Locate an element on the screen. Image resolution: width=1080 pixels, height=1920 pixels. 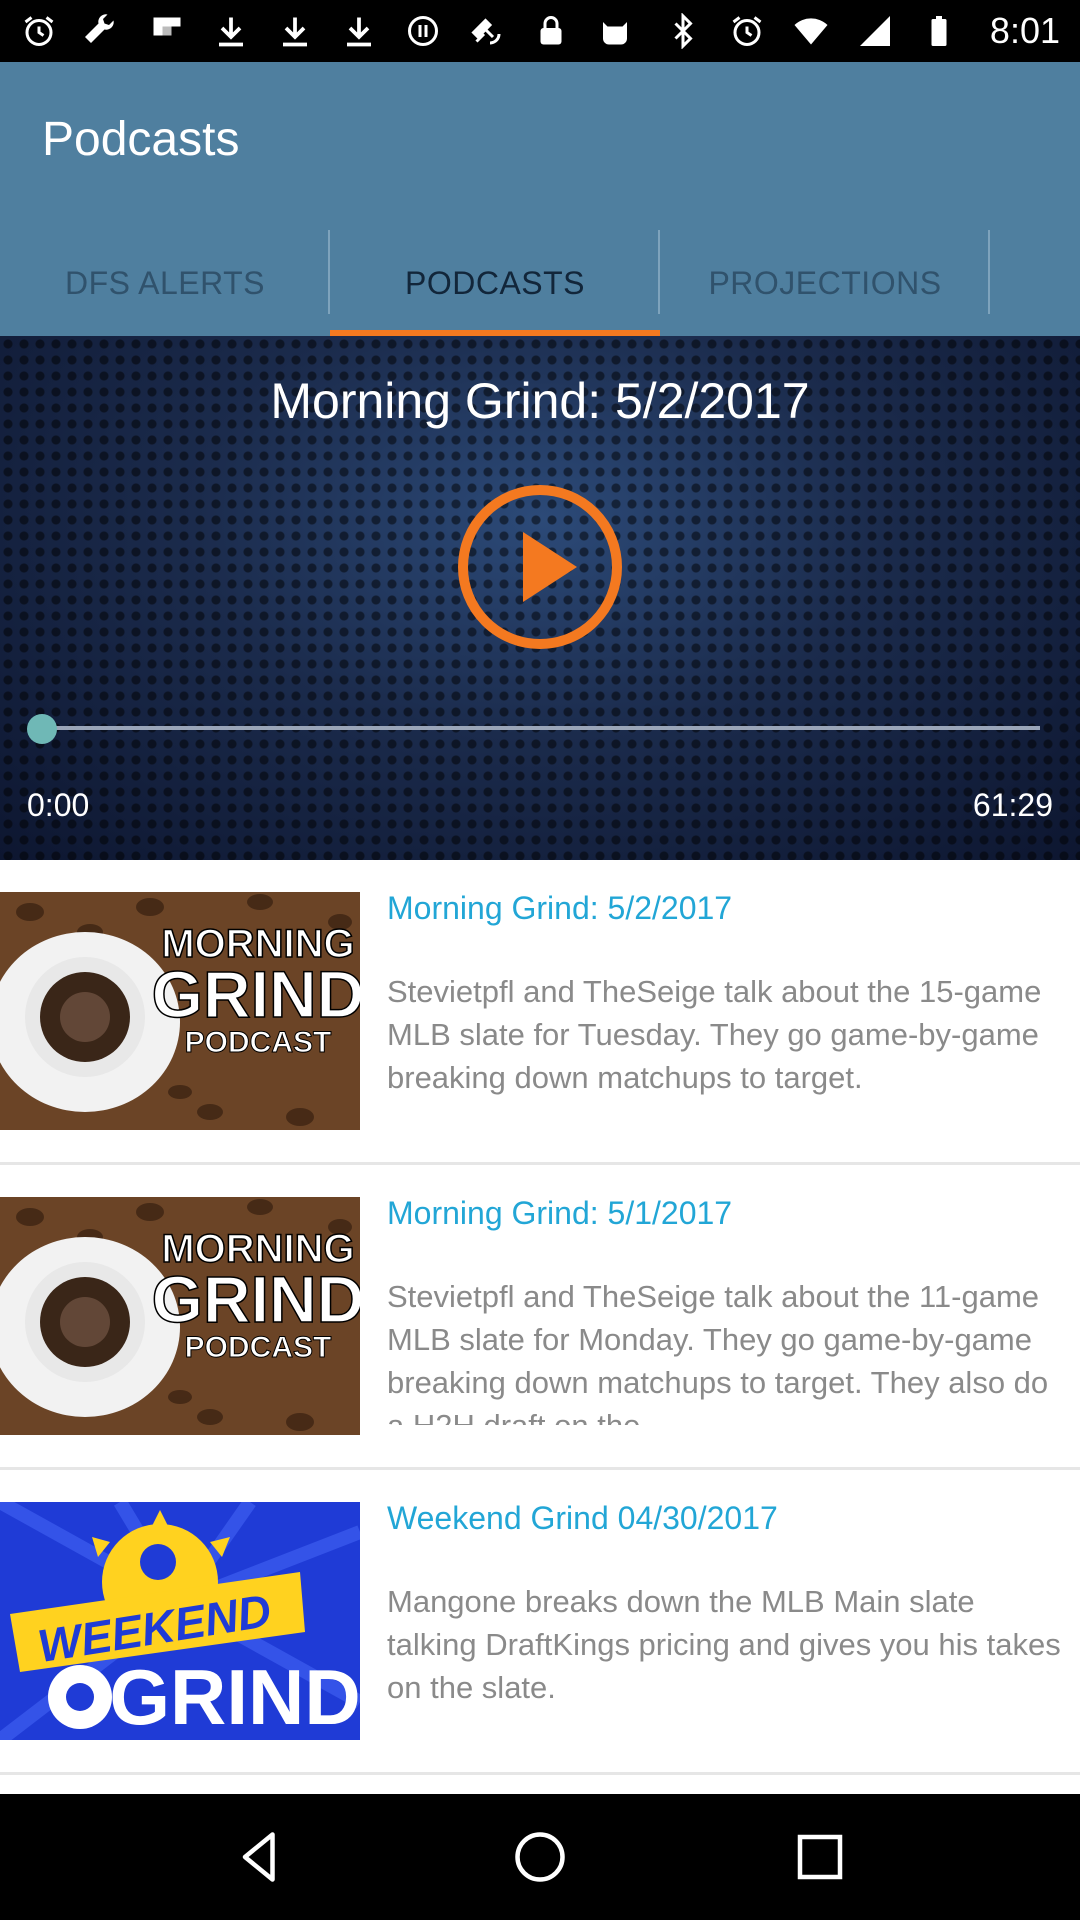
media-icon is located at coordinates (423, 31).